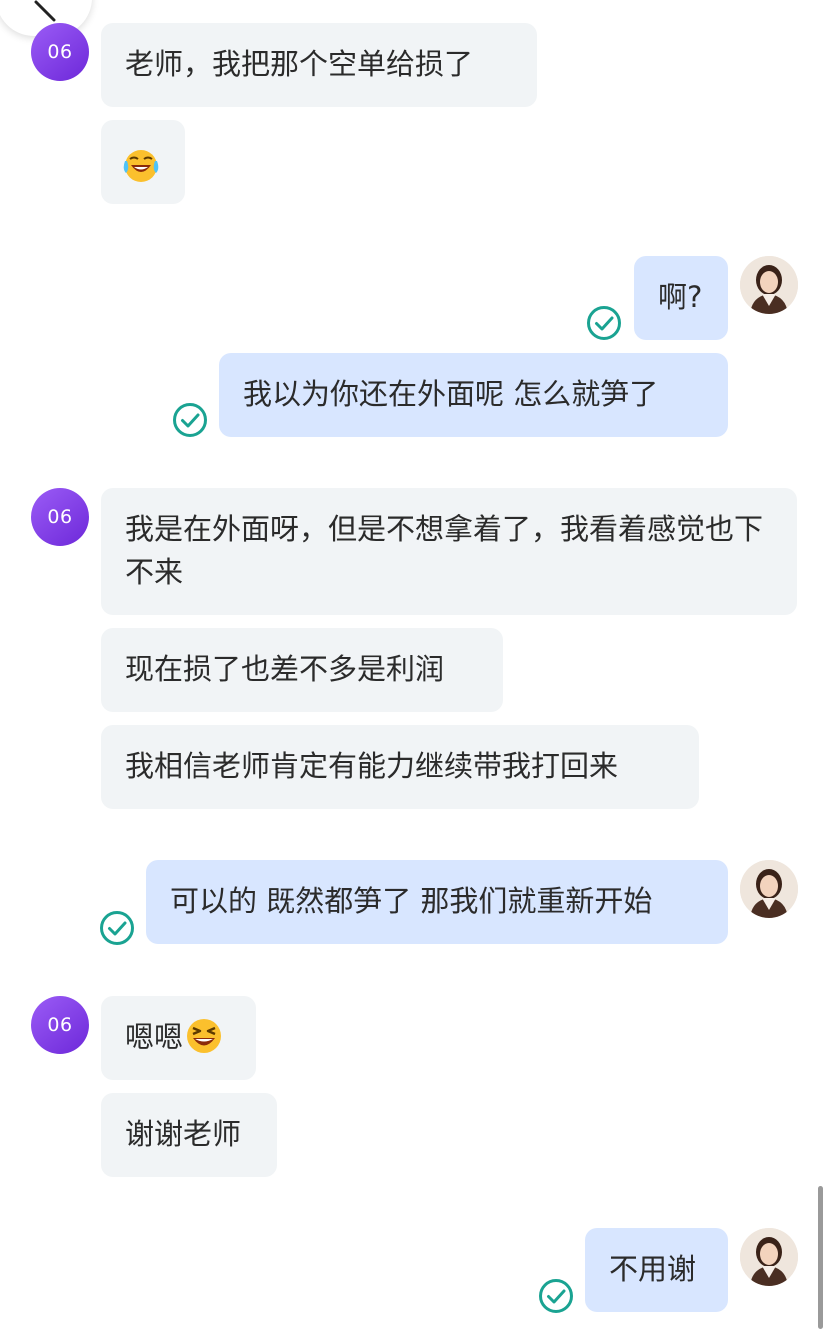 The height and width of the screenshot is (1329, 829). What do you see at coordinates (183, 1134) in the screenshot?
I see `message-text: 谢谢老师` at bounding box center [183, 1134].